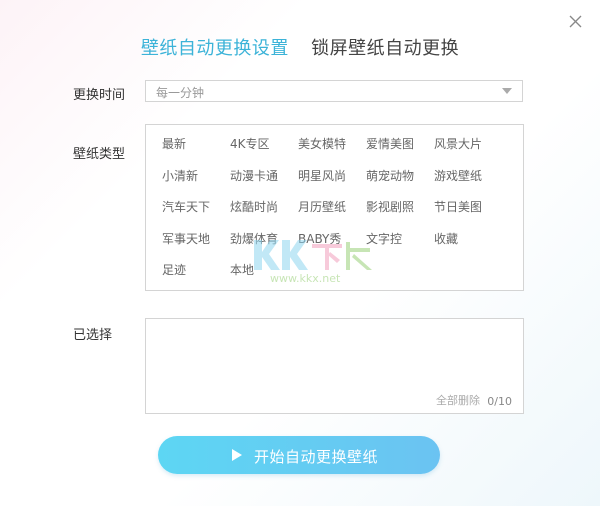  What do you see at coordinates (332, 151) in the screenshot?
I see `wallpaper-type-item: 美女模特` at bounding box center [332, 151].